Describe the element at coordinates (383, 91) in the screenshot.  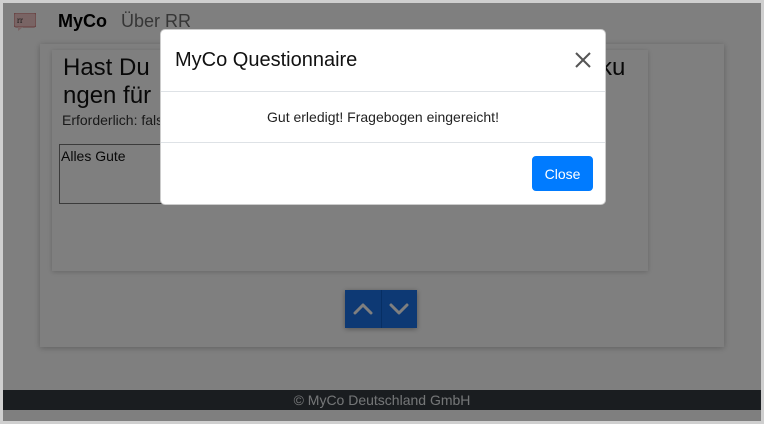
I see `modal-header-divider` at that location.